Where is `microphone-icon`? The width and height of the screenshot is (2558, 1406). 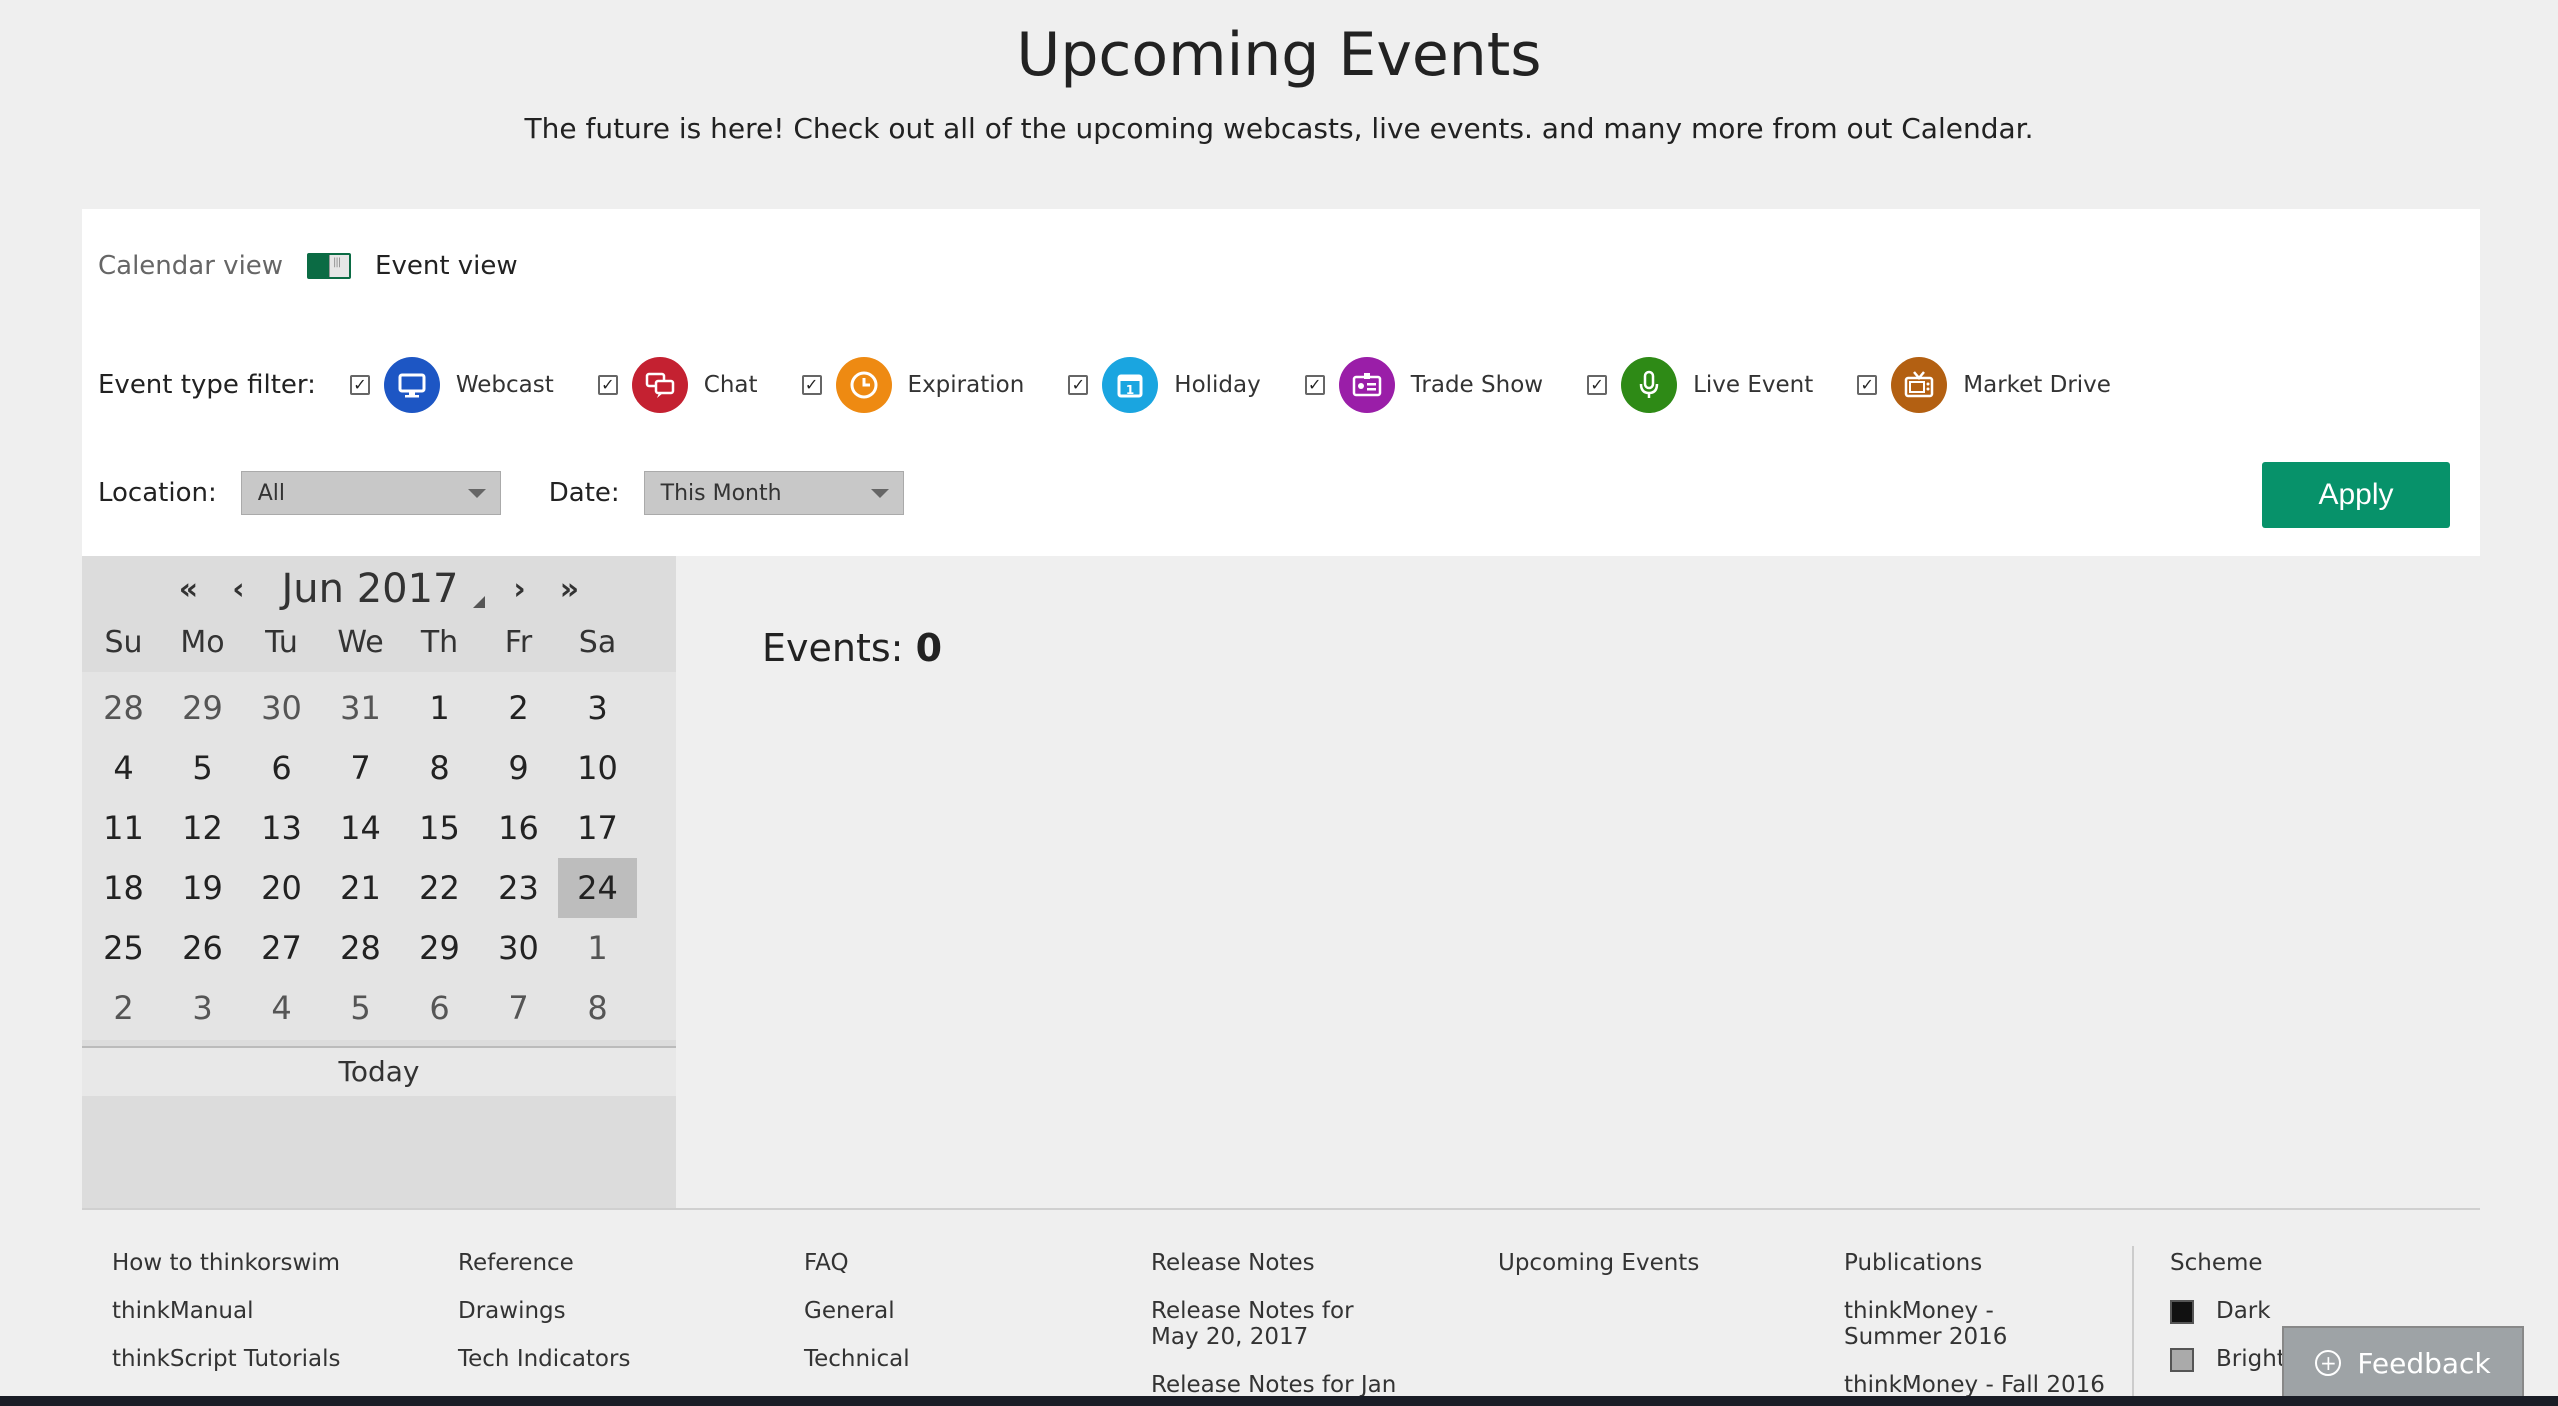
microphone-icon is located at coordinates (1649, 385).